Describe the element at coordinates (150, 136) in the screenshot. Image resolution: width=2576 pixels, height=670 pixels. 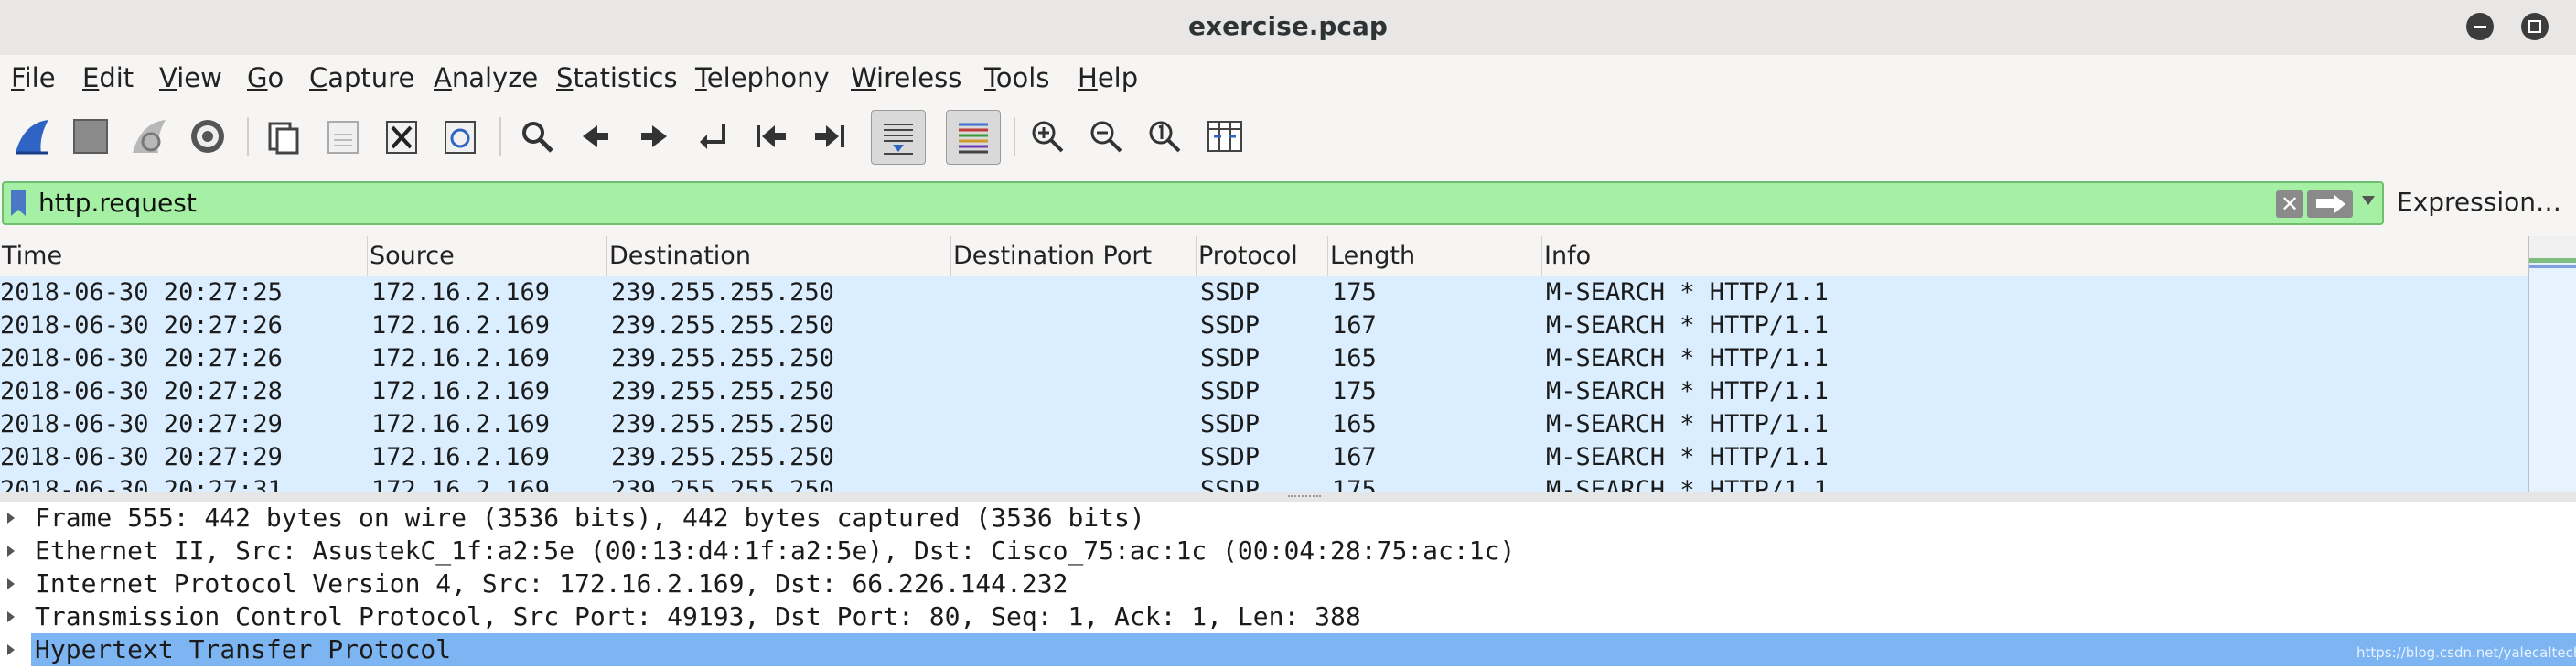
I see `restart-capture-icon` at that location.